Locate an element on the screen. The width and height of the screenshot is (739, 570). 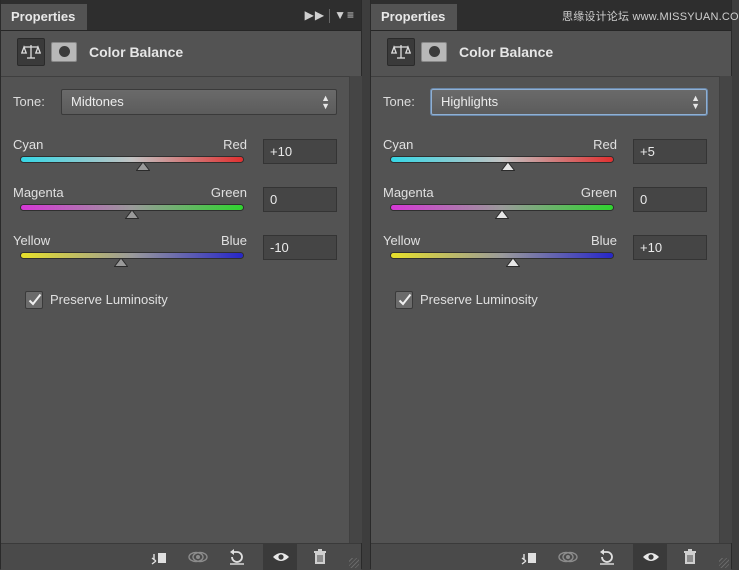
yellow-blue-slider: Yellow Blue +10 is located at coordinates (545, 256).